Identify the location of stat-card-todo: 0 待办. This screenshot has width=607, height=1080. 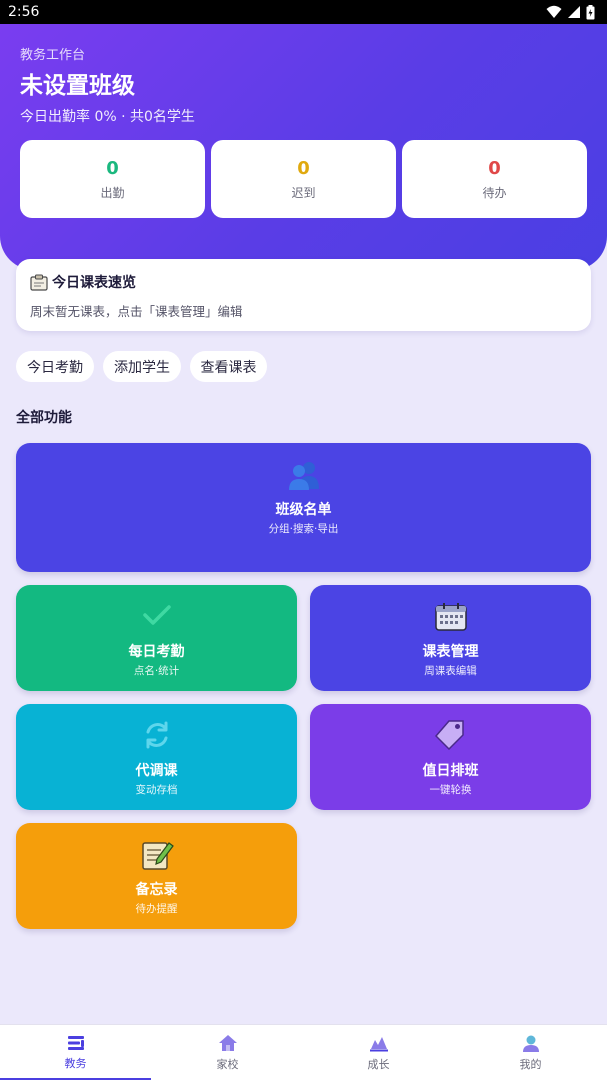
(494, 179).